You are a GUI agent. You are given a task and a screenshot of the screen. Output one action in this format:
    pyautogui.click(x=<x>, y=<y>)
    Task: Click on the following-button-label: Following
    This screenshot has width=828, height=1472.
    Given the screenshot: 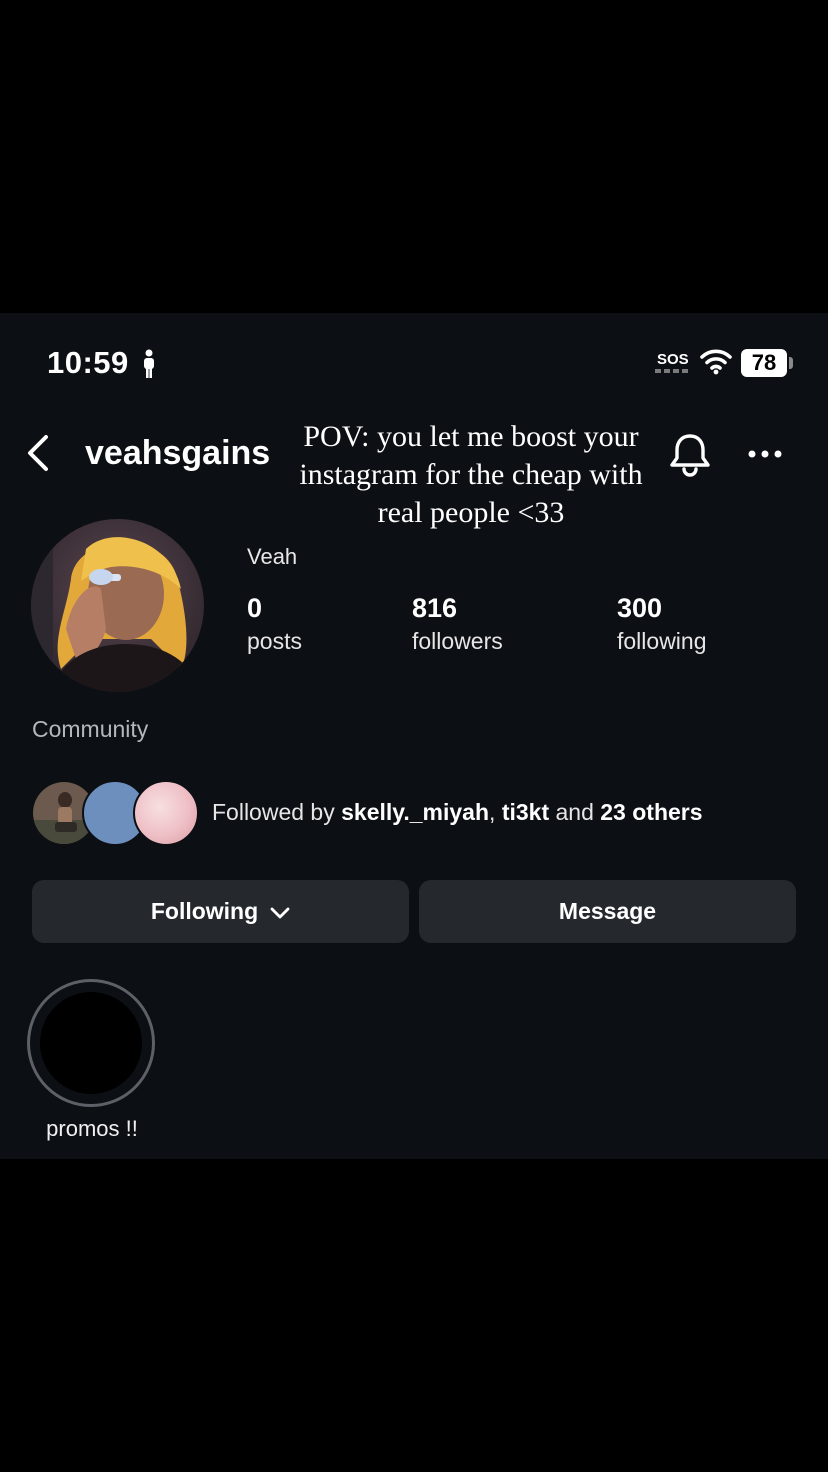 What is the action you would take?
    pyautogui.click(x=204, y=911)
    